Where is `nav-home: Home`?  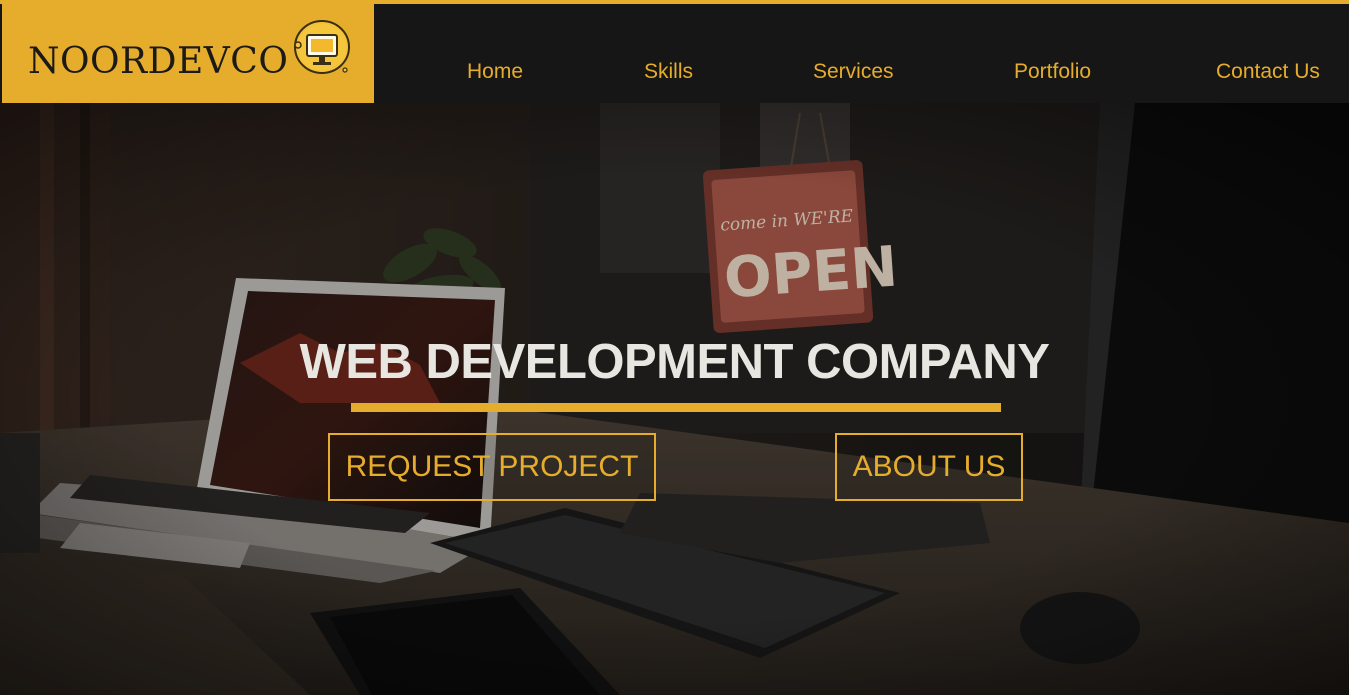 nav-home: Home is located at coordinates (495, 72).